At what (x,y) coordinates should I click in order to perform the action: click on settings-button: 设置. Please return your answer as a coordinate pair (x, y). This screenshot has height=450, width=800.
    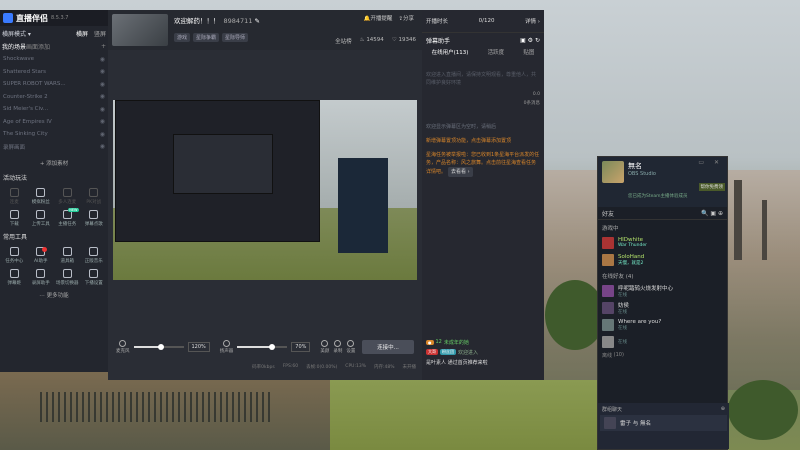
    Looking at the image, I should click on (350, 347).